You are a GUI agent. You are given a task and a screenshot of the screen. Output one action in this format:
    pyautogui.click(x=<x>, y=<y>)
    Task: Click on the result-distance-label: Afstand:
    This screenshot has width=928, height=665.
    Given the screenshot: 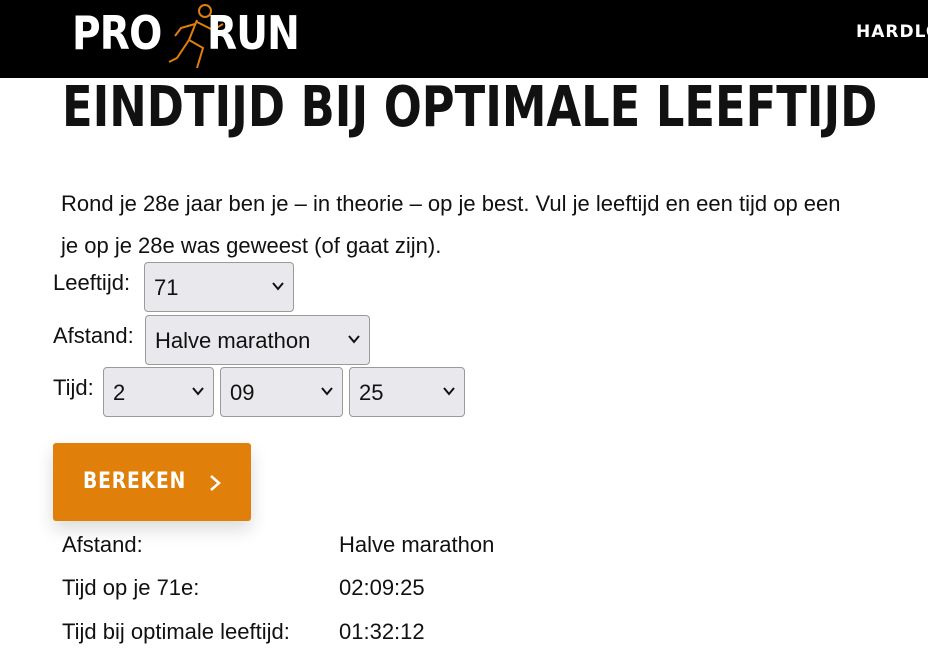 What is the action you would take?
    pyautogui.click(x=102, y=544)
    